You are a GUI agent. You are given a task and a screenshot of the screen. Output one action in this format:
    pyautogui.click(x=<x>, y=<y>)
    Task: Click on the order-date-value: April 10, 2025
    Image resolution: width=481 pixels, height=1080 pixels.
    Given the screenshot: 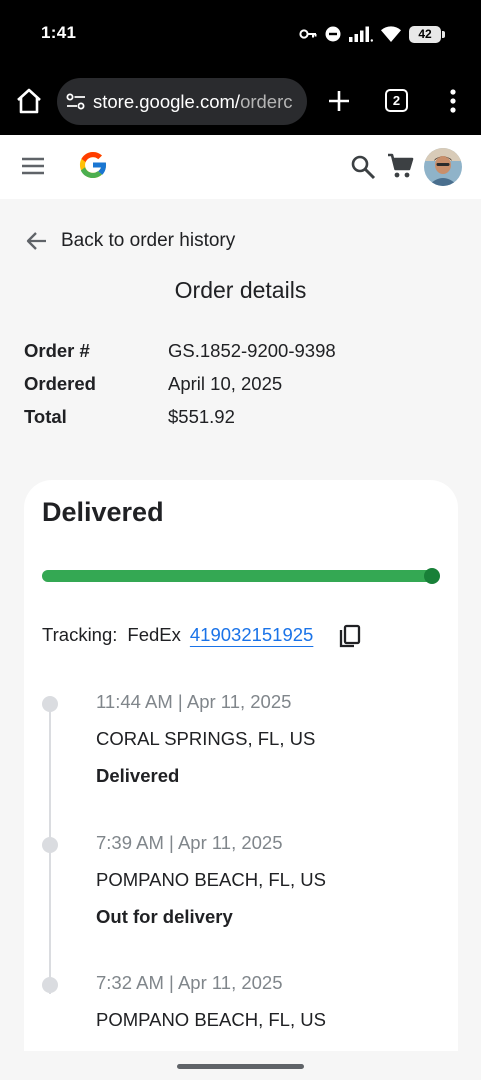 What is the action you would take?
    pyautogui.click(x=225, y=383)
    